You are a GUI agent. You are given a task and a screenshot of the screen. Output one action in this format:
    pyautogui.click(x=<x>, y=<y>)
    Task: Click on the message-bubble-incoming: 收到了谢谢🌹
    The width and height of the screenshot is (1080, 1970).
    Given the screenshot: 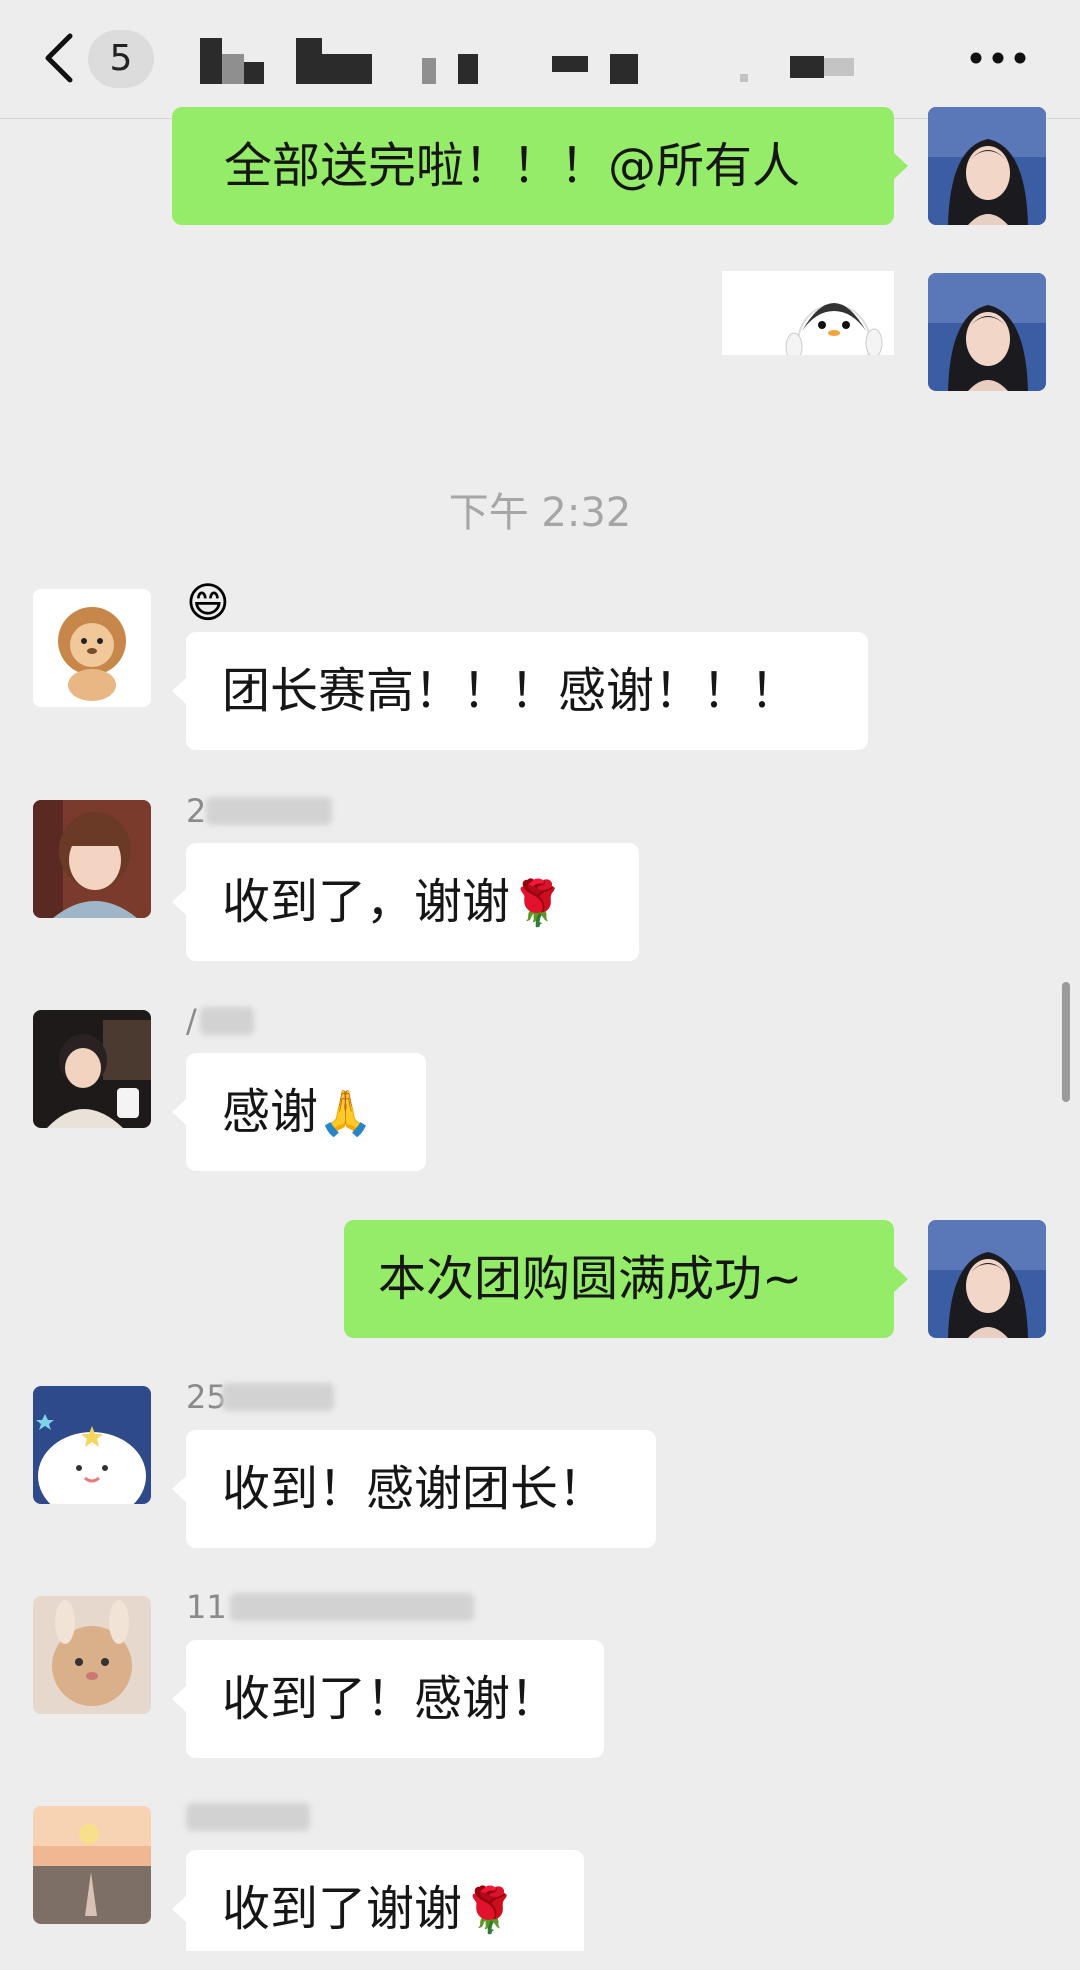 What is the action you would take?
    pyautogui.click(x=378, y=1900)
    